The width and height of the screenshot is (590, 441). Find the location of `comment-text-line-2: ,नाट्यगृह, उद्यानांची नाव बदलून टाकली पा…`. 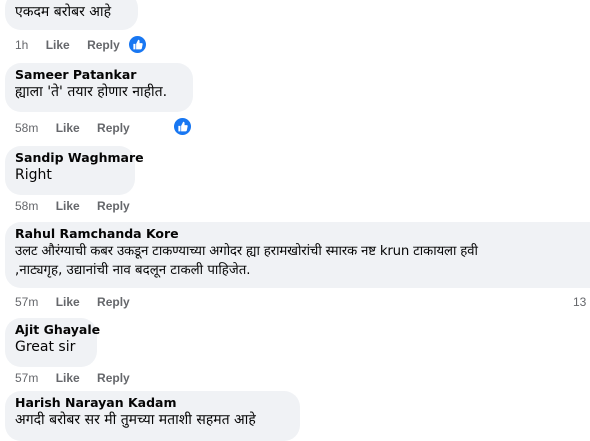

comment-text-line-2: ,नाट्यगृह, उद्यानांची नाव बदलून टाकली पा… is located at coordinates (133, 270).